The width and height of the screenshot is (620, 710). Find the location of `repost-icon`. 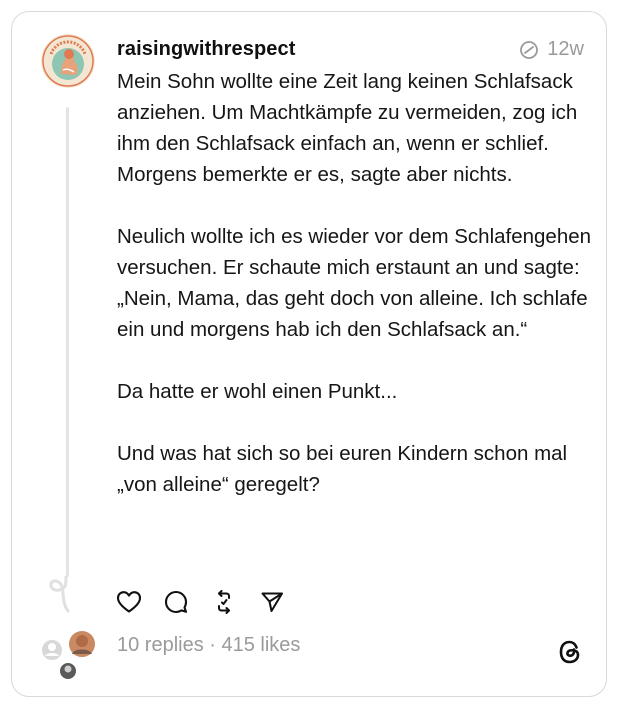

repost-icon is located at coordinates (224, 602).